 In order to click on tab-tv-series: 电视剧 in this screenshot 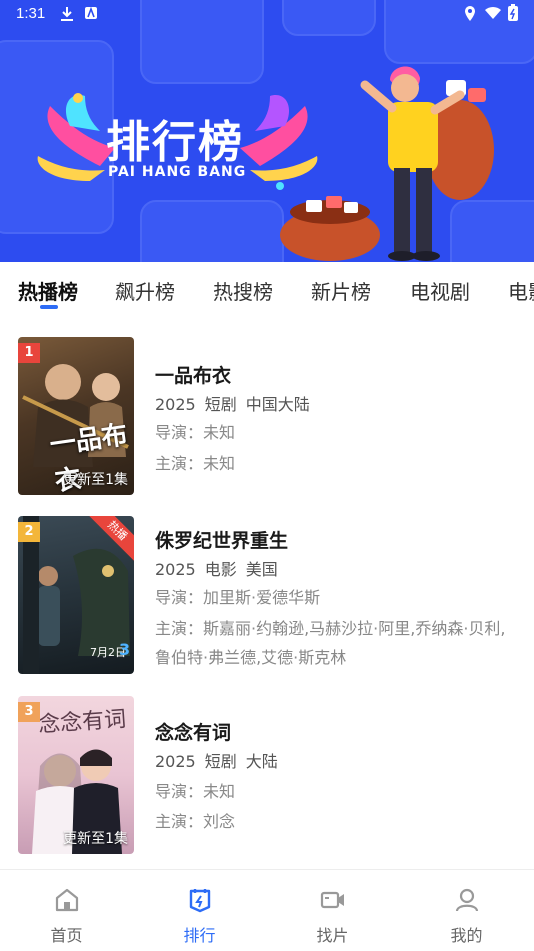, I will do `click(440, 290)`.